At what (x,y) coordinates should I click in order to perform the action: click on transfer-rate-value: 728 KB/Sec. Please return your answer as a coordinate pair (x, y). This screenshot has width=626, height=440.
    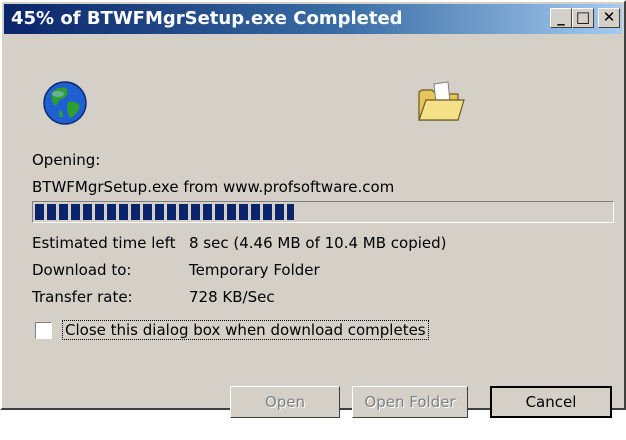
    Looking at the image, I should click on (232, 297).